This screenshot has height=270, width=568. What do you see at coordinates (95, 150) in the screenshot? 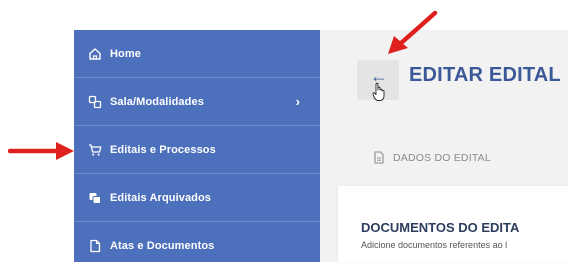
I see `cart-icon` at bounding box center [95, 150].